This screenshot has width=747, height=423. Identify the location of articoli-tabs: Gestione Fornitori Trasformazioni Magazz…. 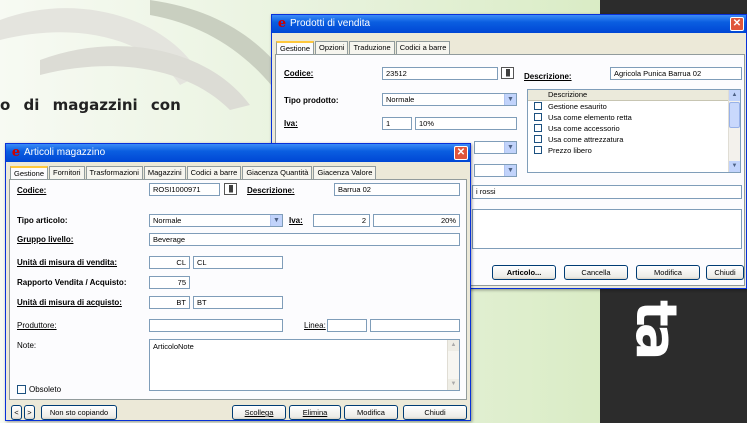
(193, 173).